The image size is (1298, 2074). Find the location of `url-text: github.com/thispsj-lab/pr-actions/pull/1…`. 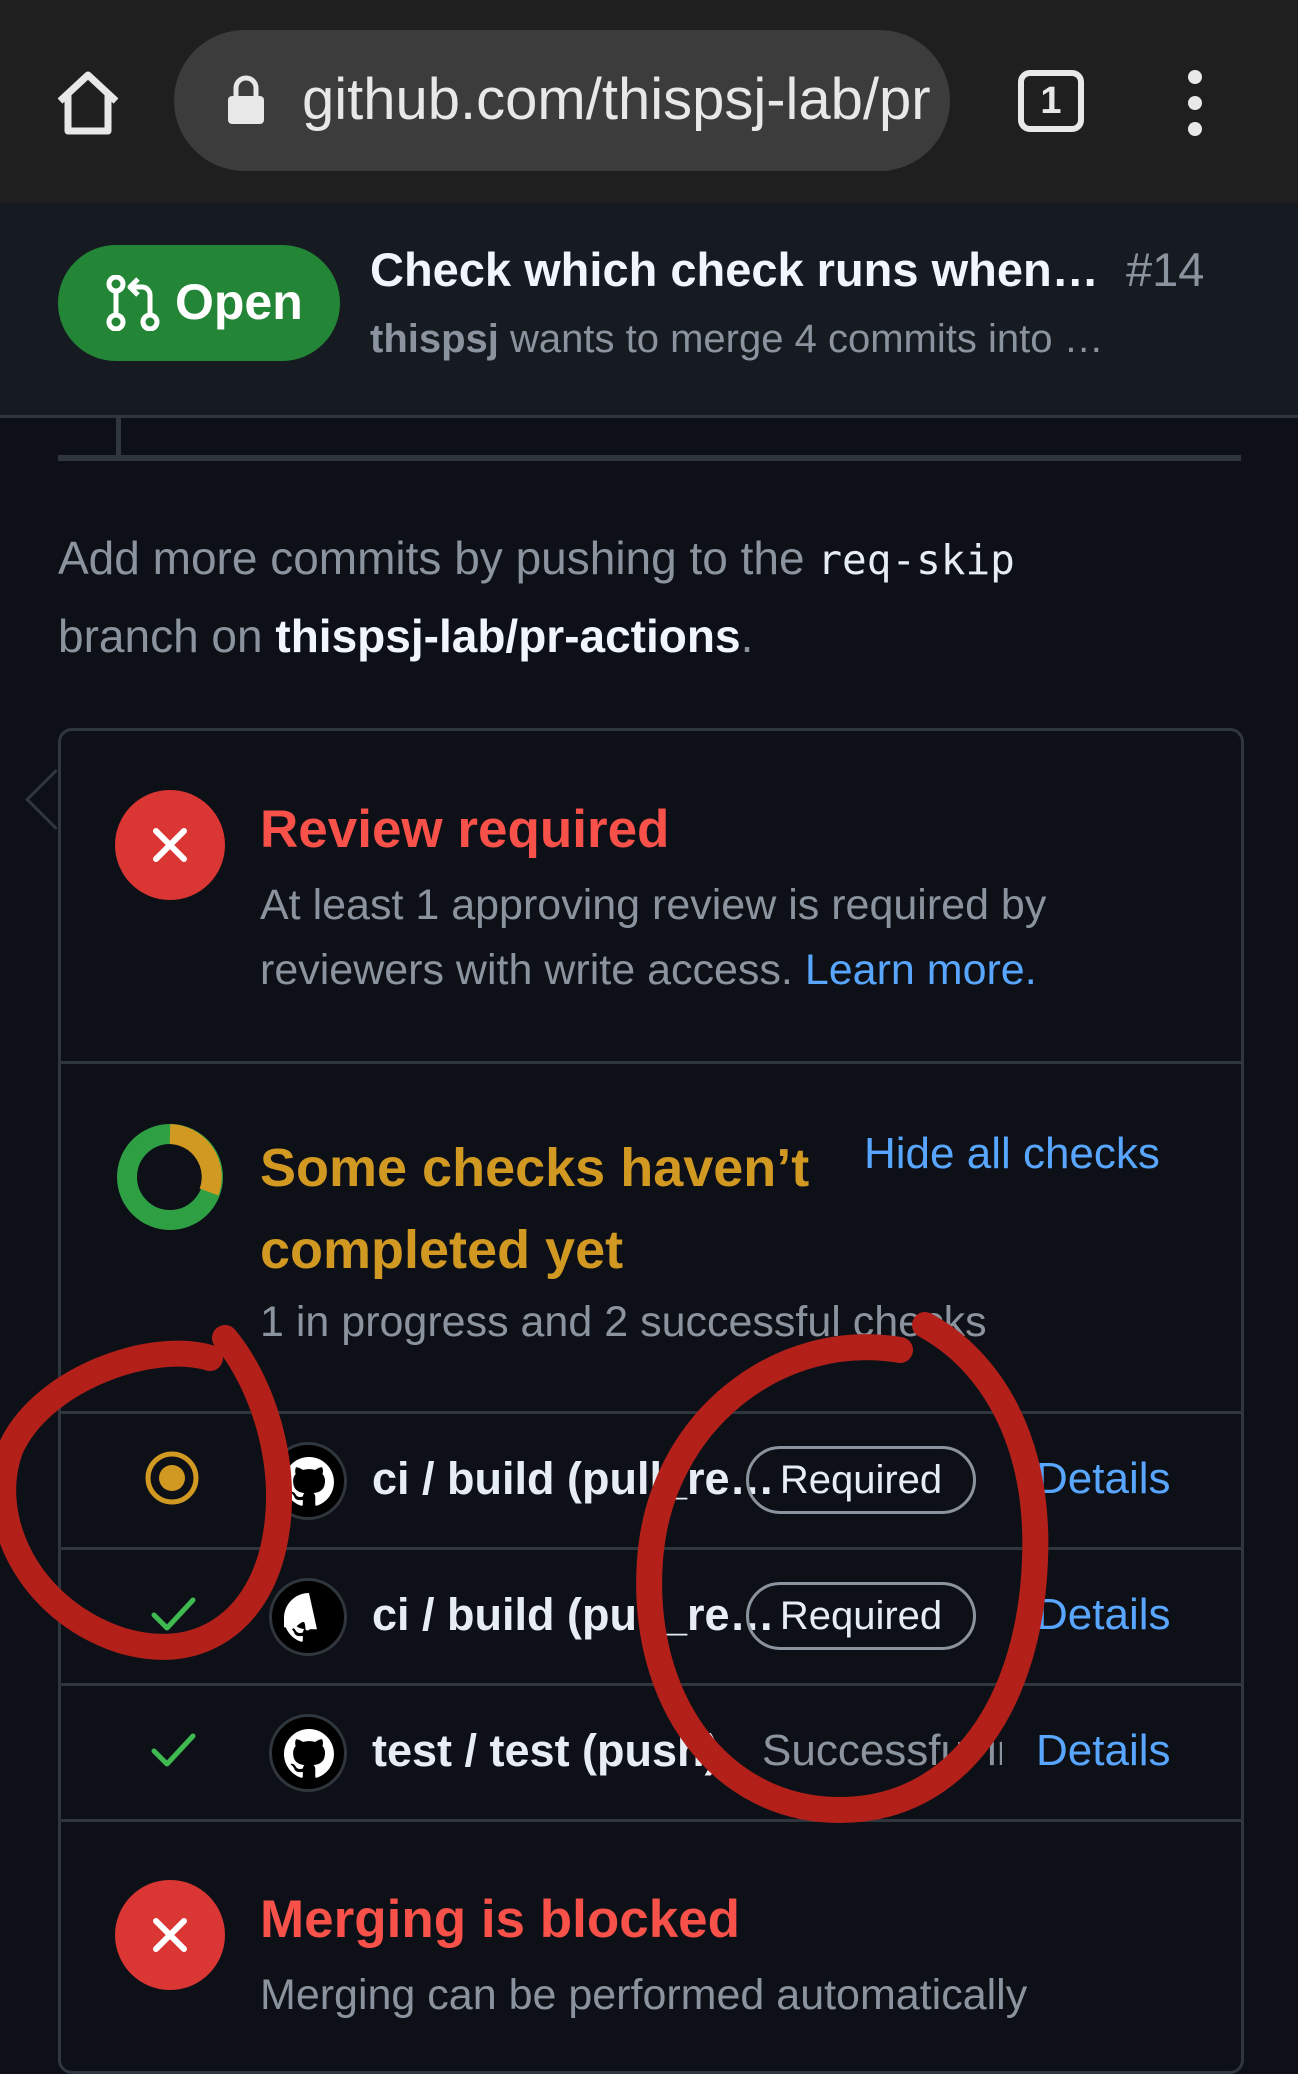

url-text: github.com/thispsj-lab/pr-actions/pull/1… is located at coordinates (617, 99).